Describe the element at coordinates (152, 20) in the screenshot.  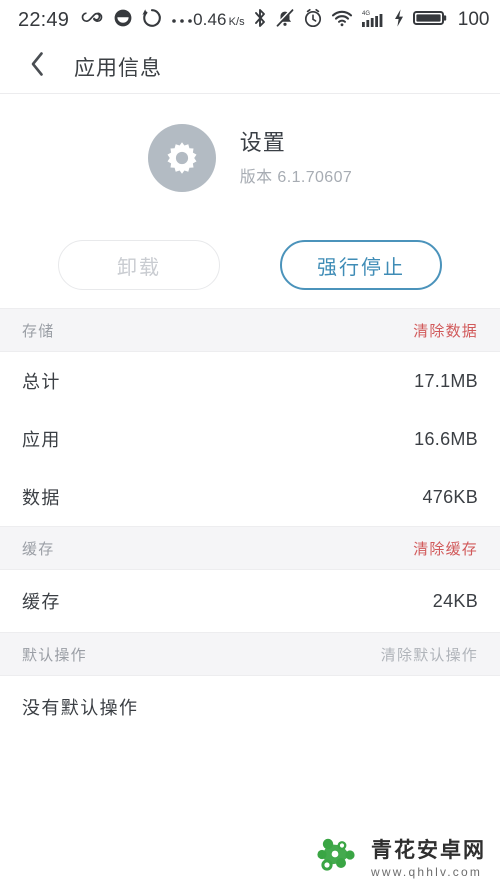
I see `sync-icon` at that location.